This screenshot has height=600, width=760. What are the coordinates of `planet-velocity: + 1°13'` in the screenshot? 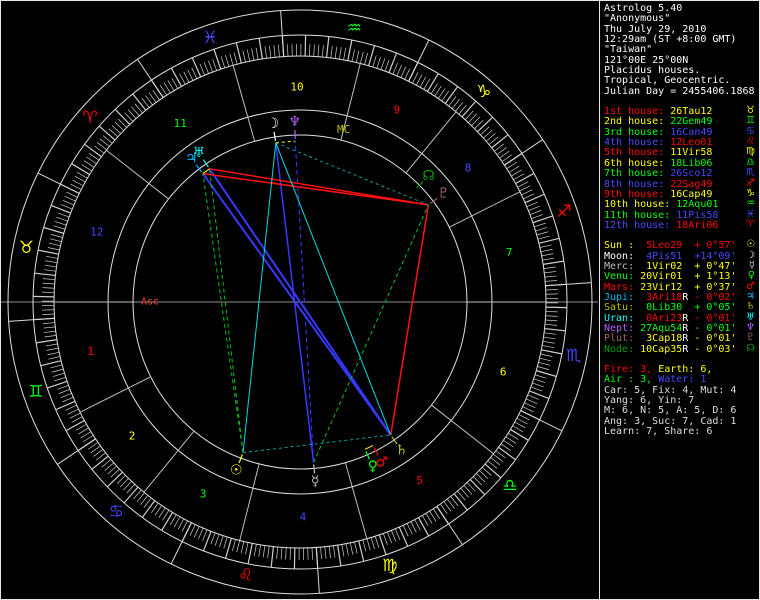 It's located at (712, 277).